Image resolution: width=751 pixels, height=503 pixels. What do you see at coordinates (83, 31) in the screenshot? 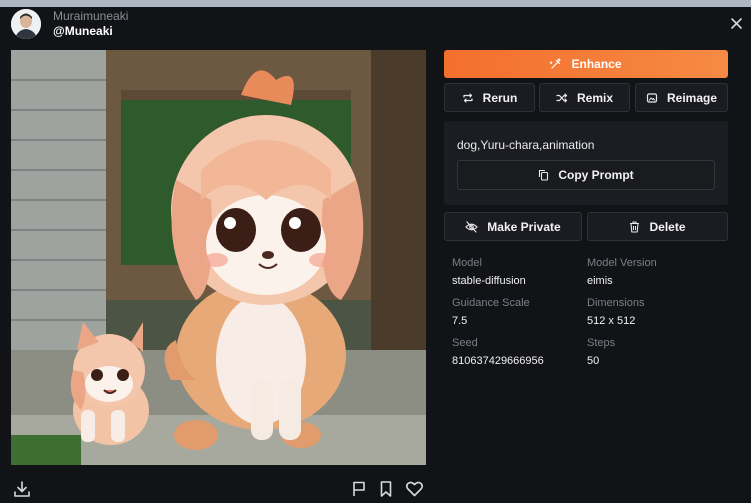
I see `user-handle: @Muneaki` at bounding box center [83, 31].